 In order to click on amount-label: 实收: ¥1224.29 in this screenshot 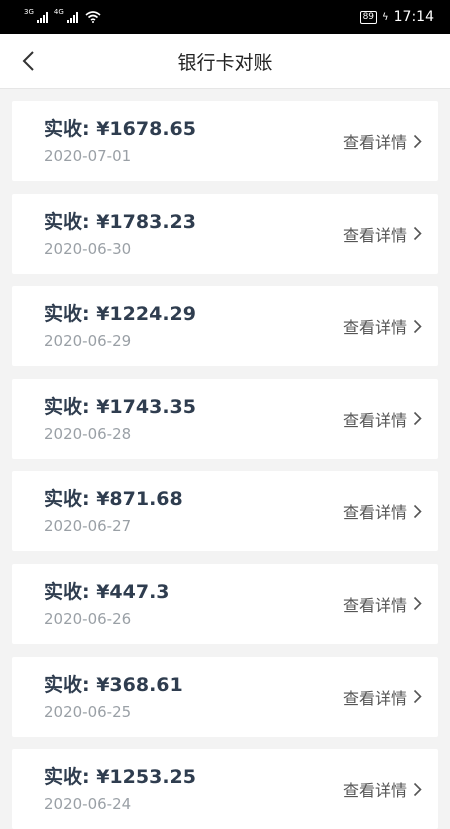, I will do `click(120, 314)`.